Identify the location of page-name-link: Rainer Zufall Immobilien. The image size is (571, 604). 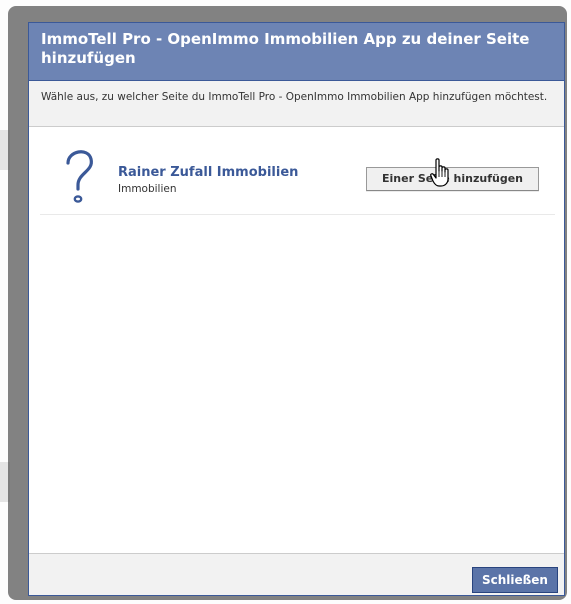
(208, 172).